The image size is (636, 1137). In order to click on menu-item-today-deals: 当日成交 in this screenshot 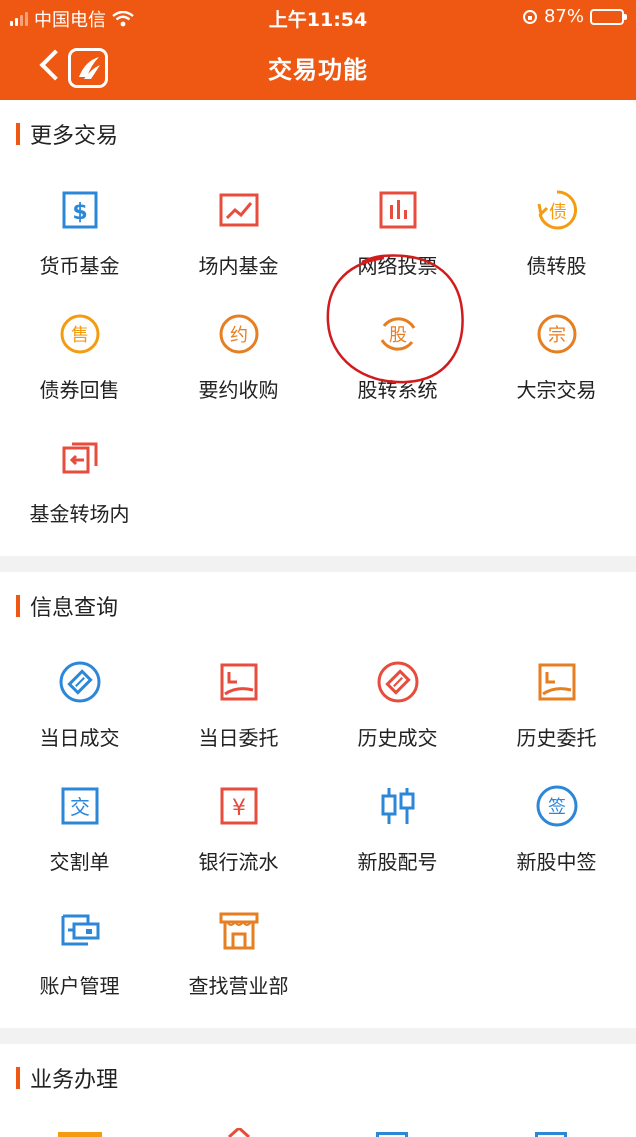, I will do `click(79, 705)`.